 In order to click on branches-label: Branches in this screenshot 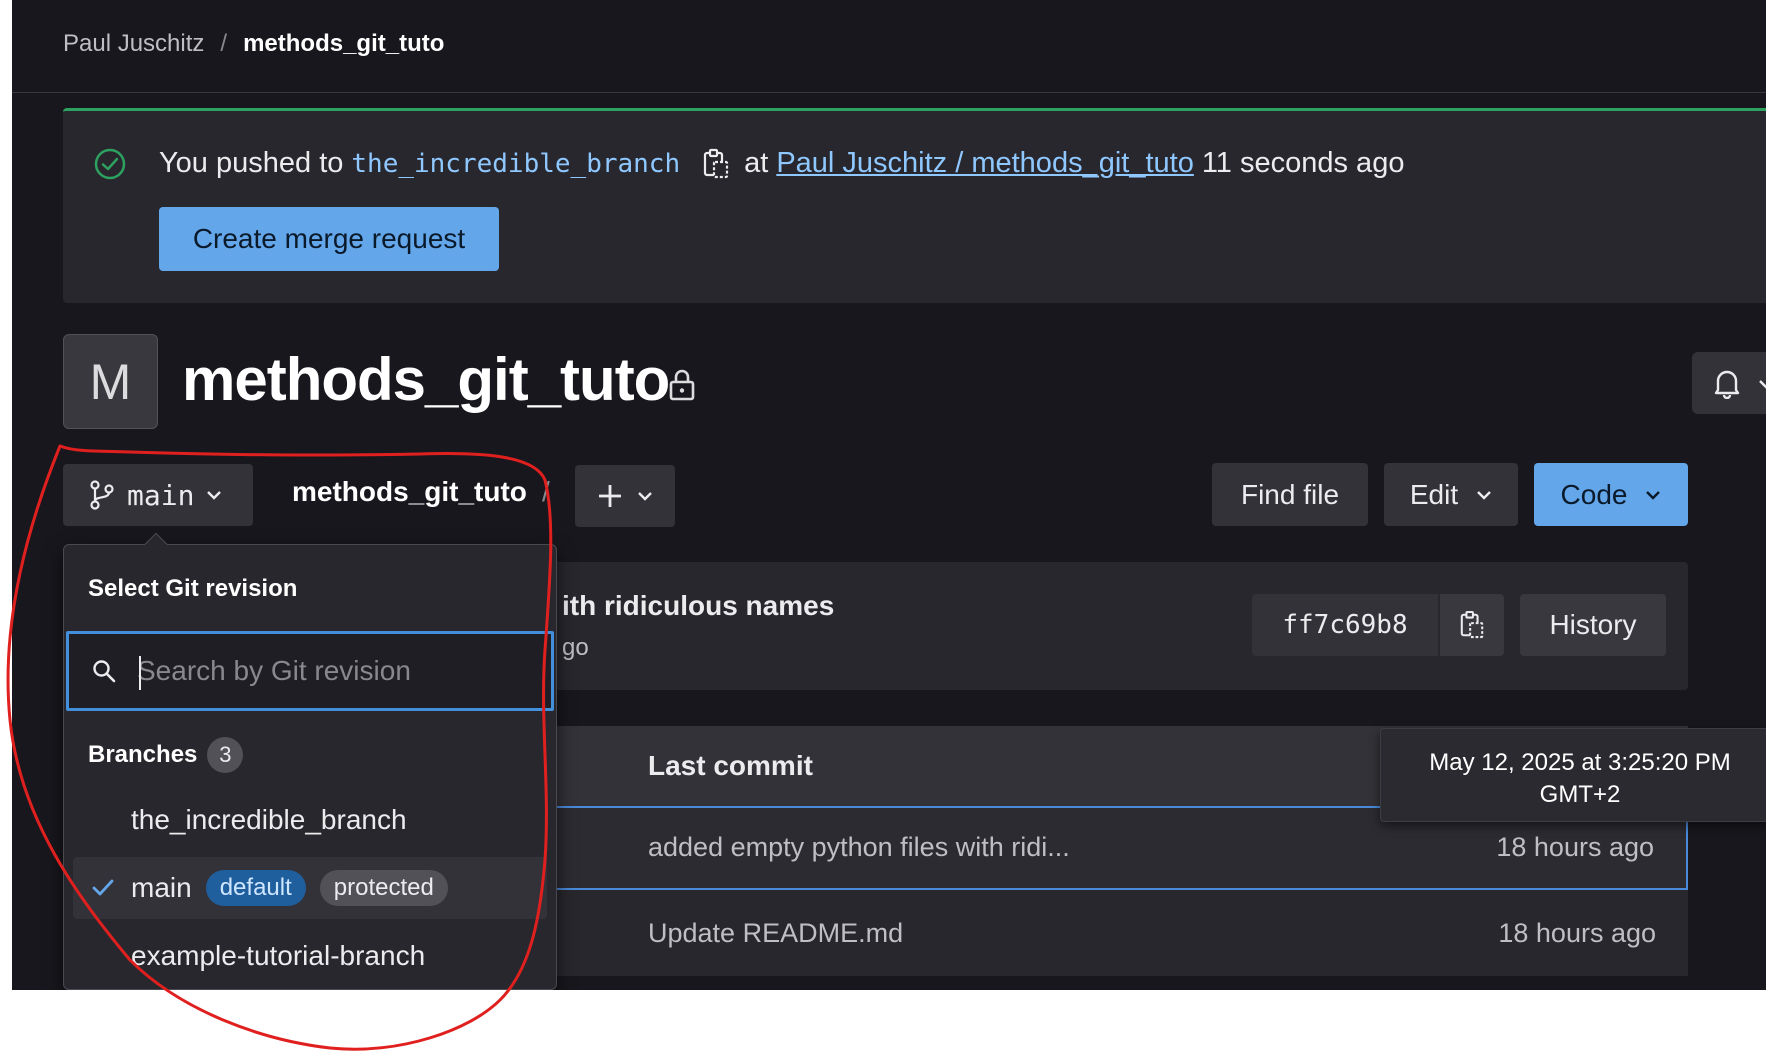, I will do `click(143, 754)`.